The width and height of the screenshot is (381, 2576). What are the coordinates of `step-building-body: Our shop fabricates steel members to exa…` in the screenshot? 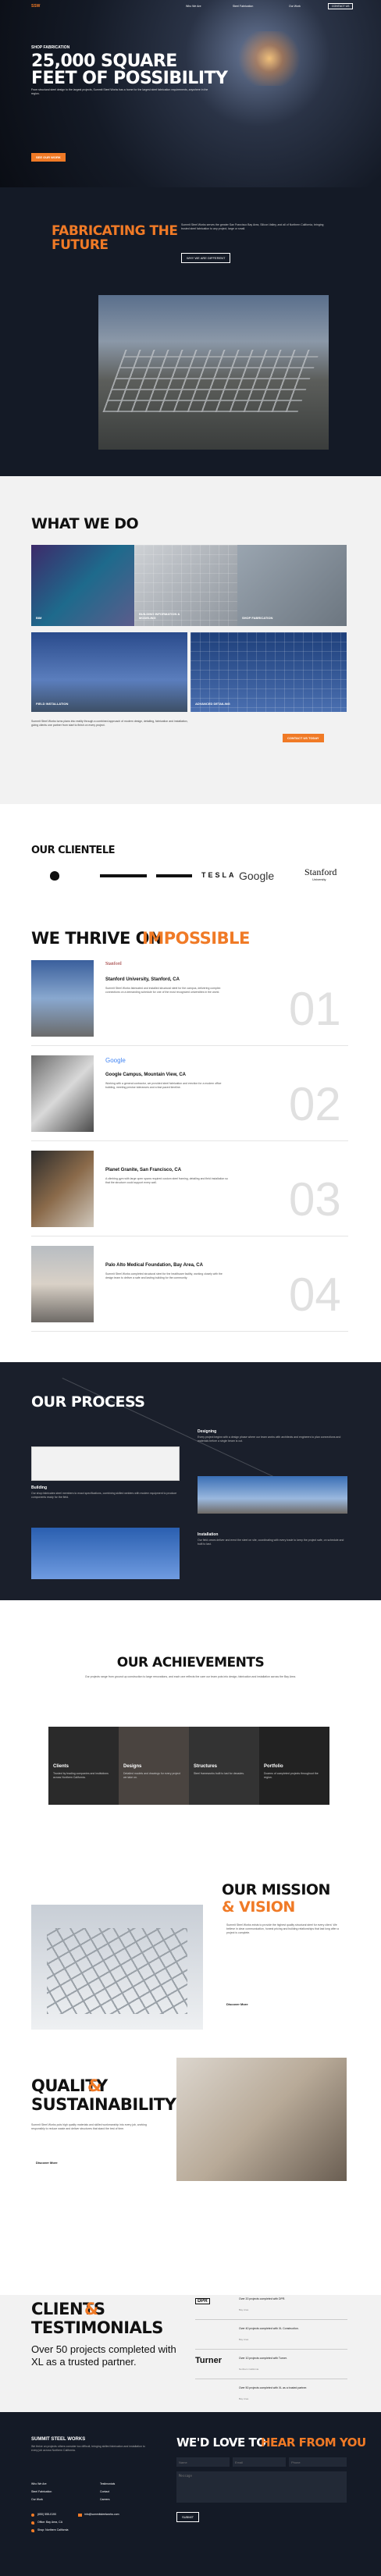 It's located at (104, 1495).